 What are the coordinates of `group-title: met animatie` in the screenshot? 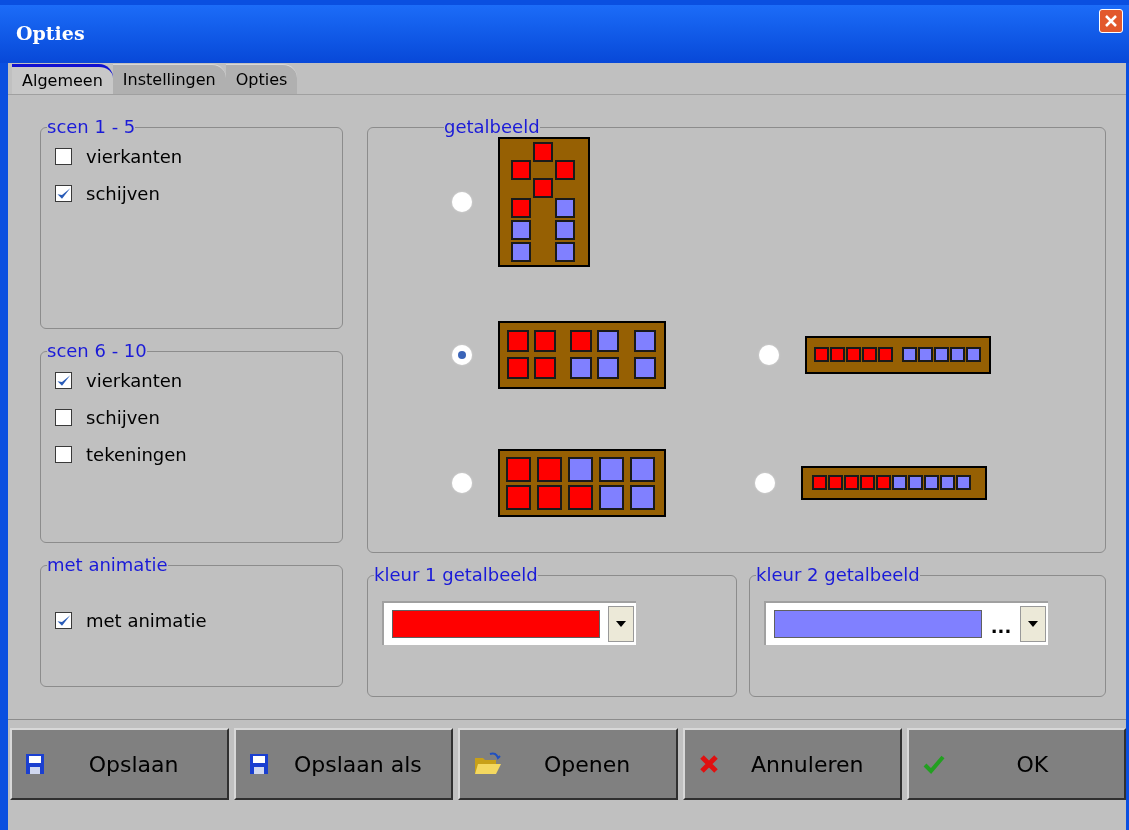 It's located at (107, 565).